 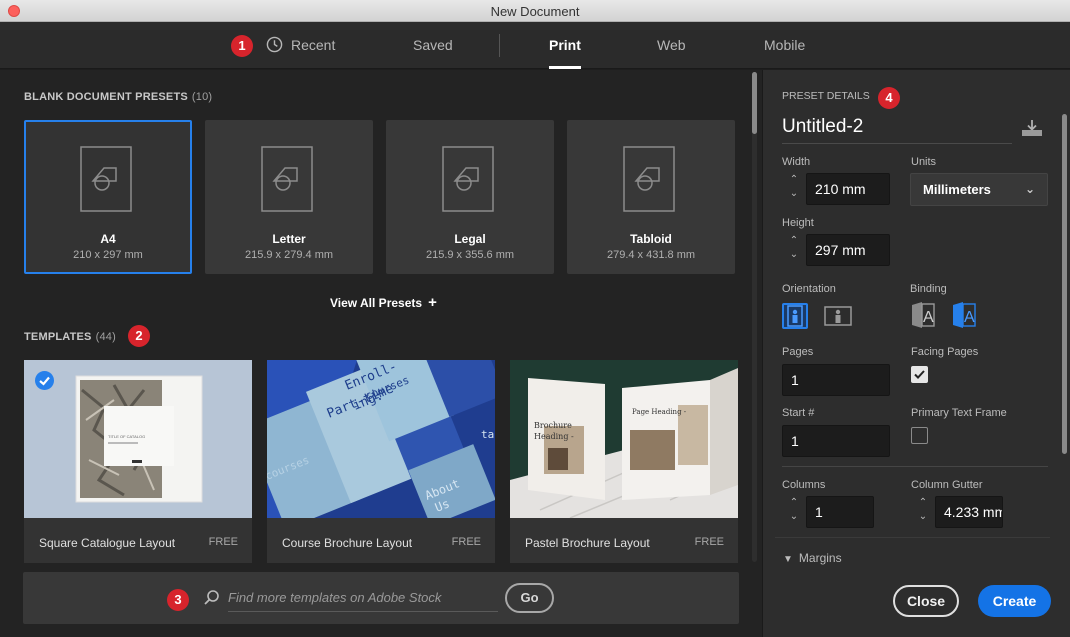 I want to click on units-select: Millimeters ⌄, so click(x=979, y=189).